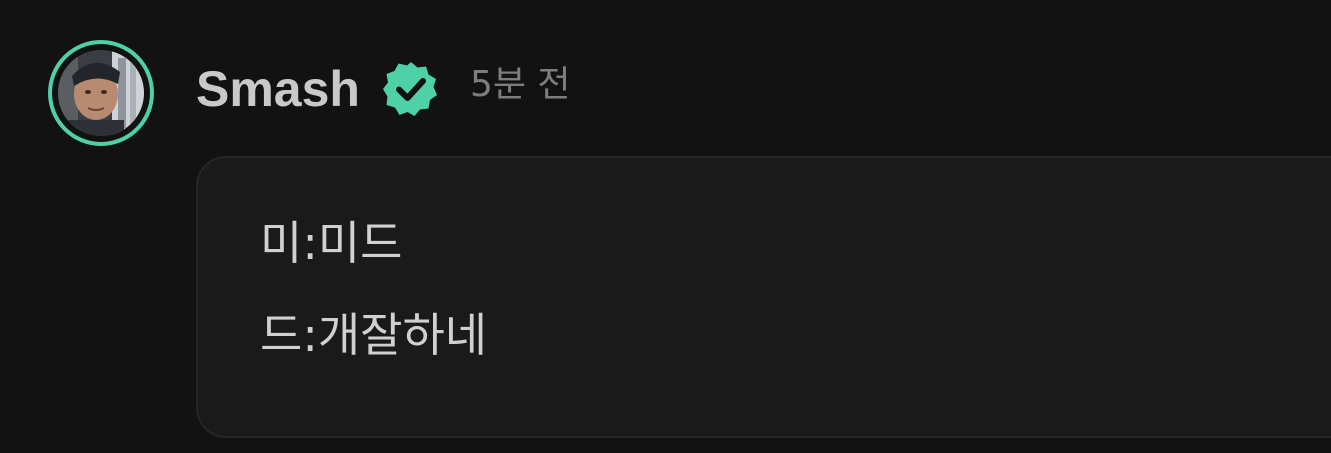 Image resolution: width=1331 pixels, height=453 pixels. What do you see at coordinates (520, 85) in the screenshot?
I see `timestamp: 5분 전` at bounding box center [520, 85].